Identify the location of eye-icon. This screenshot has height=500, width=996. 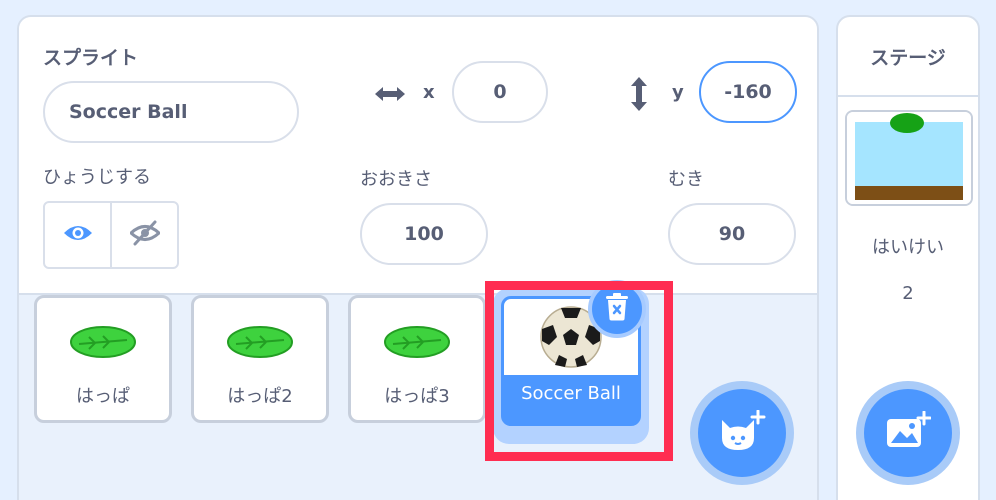
(78, 235).